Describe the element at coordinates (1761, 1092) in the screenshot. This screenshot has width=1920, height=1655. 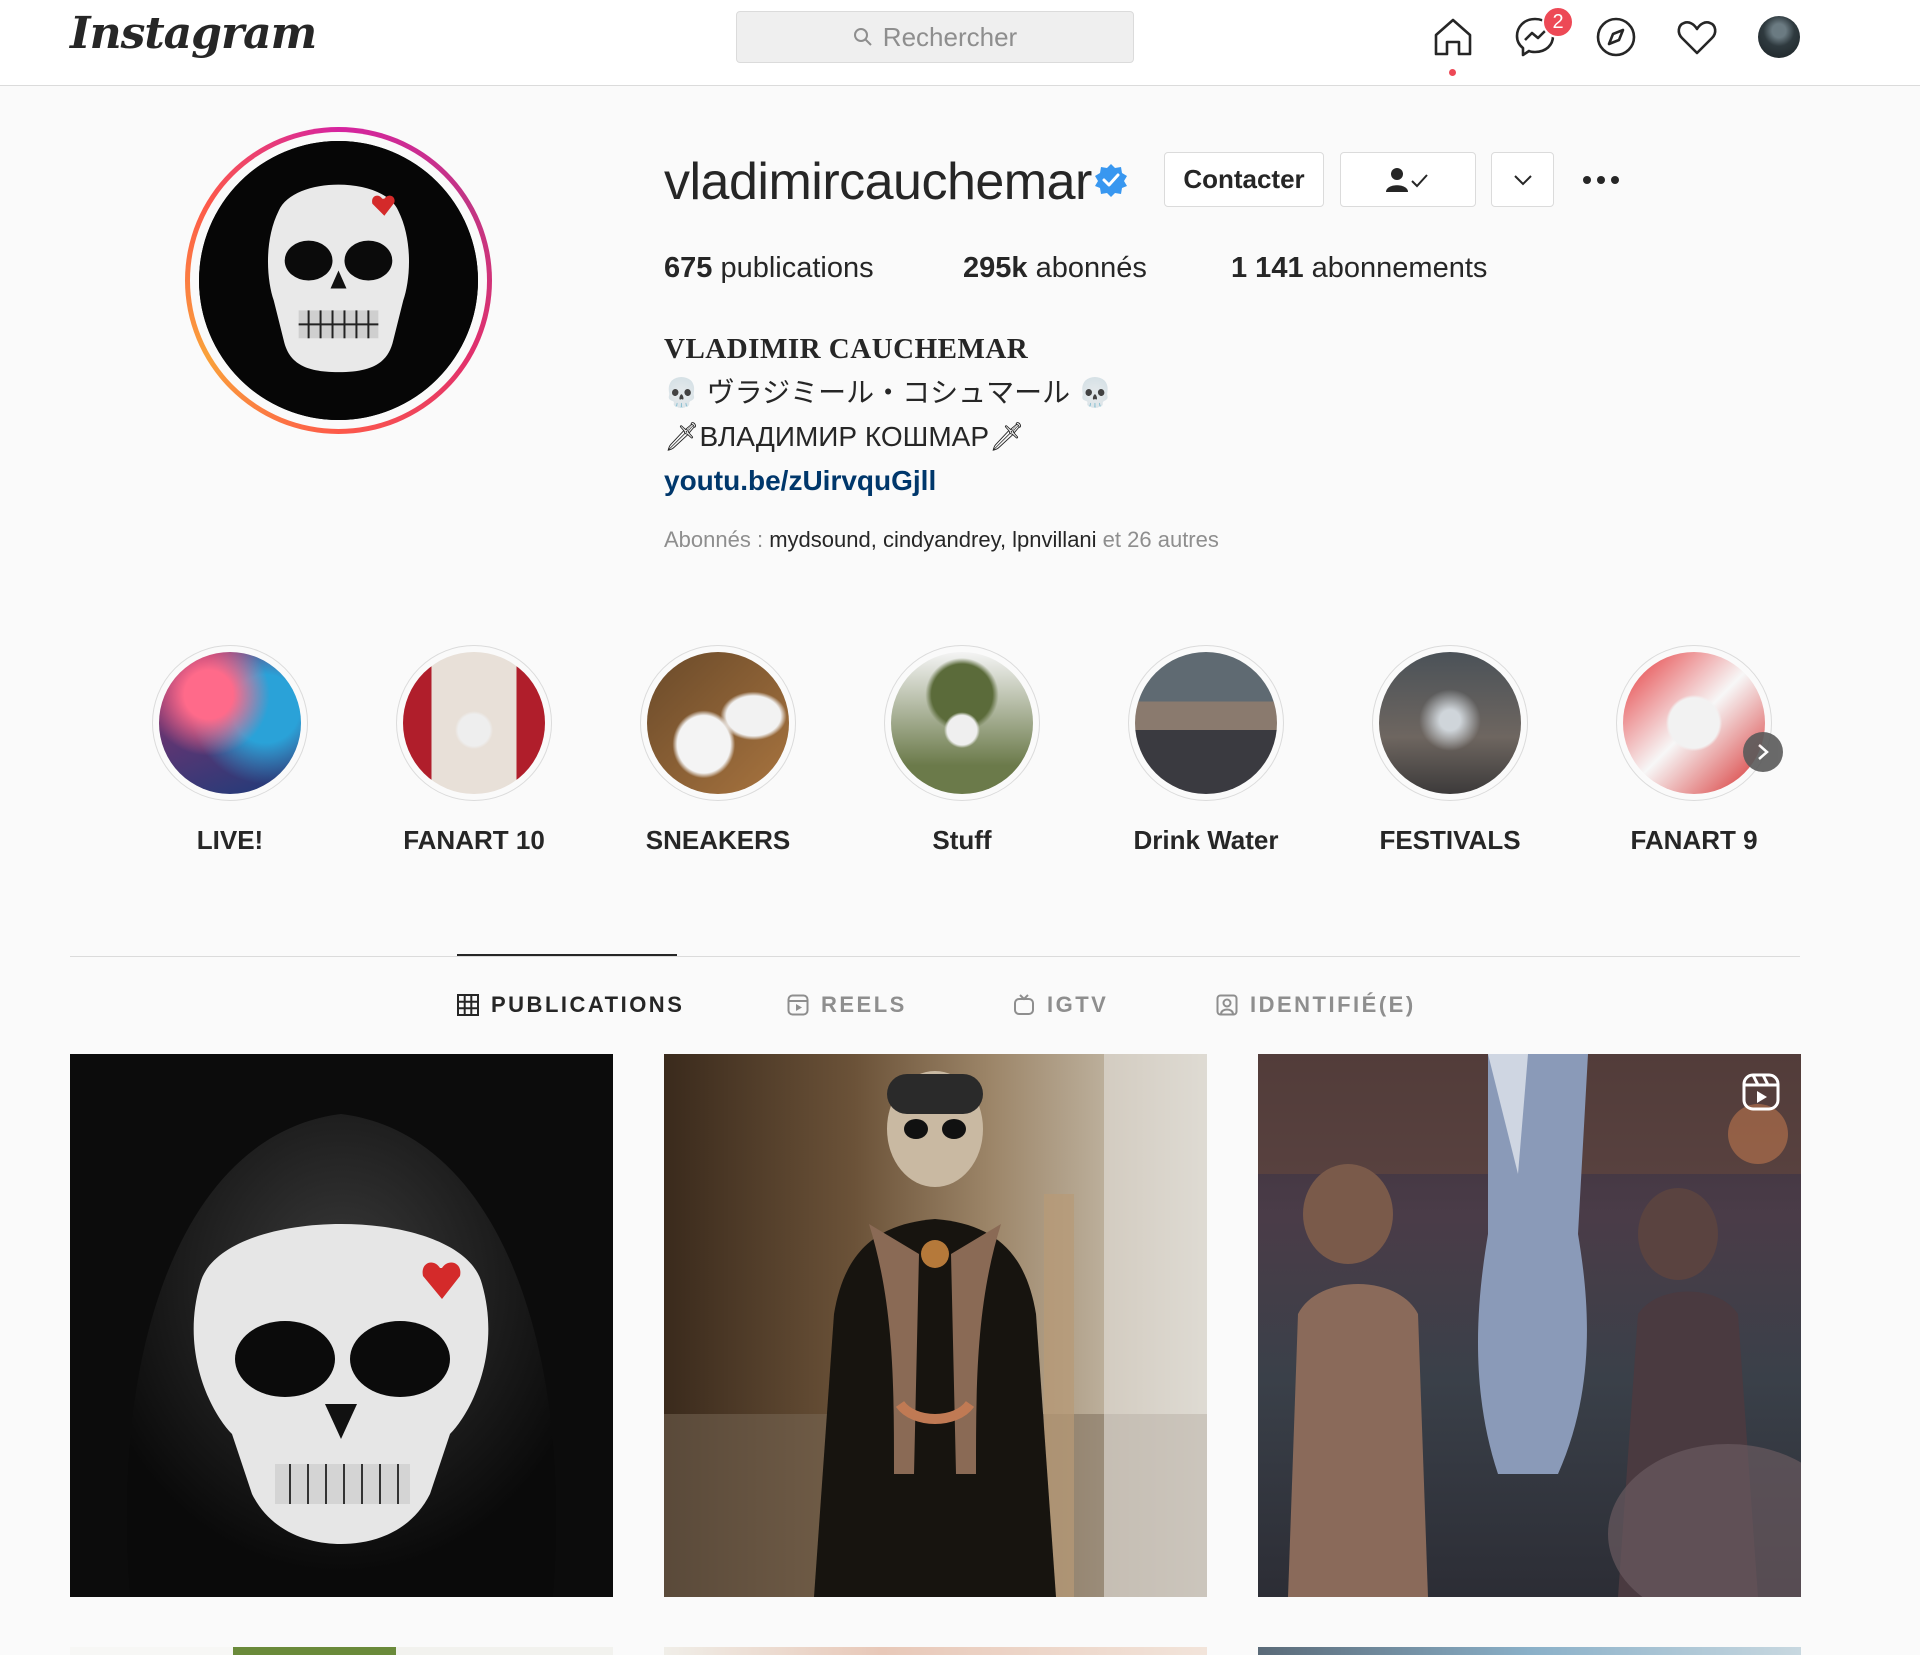
I see `reels-overlay-icon` at that location.